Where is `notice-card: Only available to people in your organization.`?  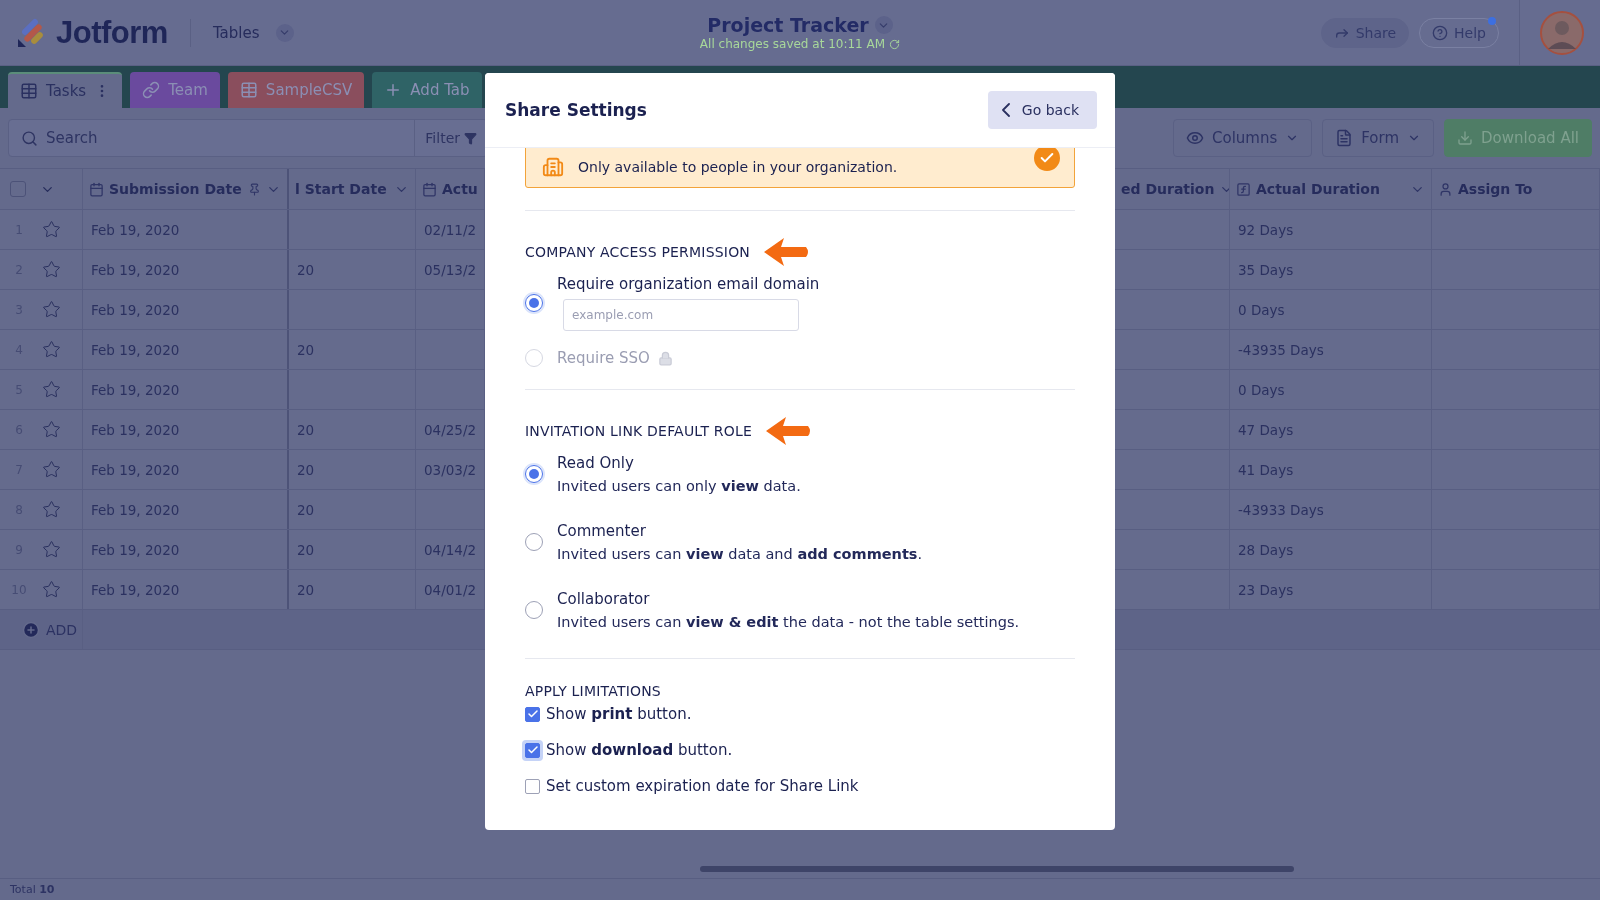 notice-card: Only available to people in your organization. is located at coordinates (800, 168).